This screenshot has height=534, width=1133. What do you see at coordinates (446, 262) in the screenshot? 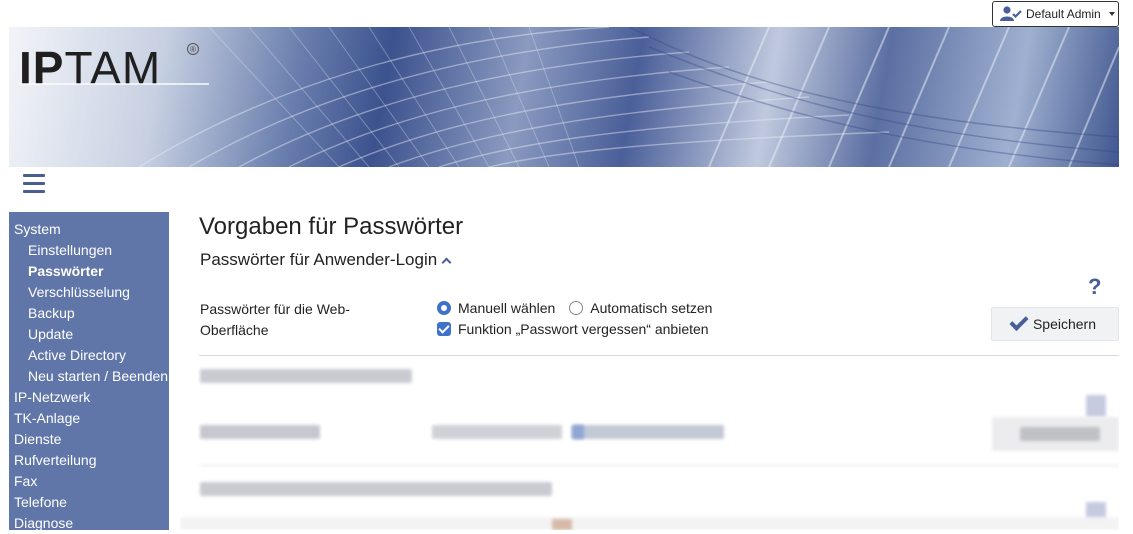
I see `chevron-up-icon` at bounding box center [446, 262].